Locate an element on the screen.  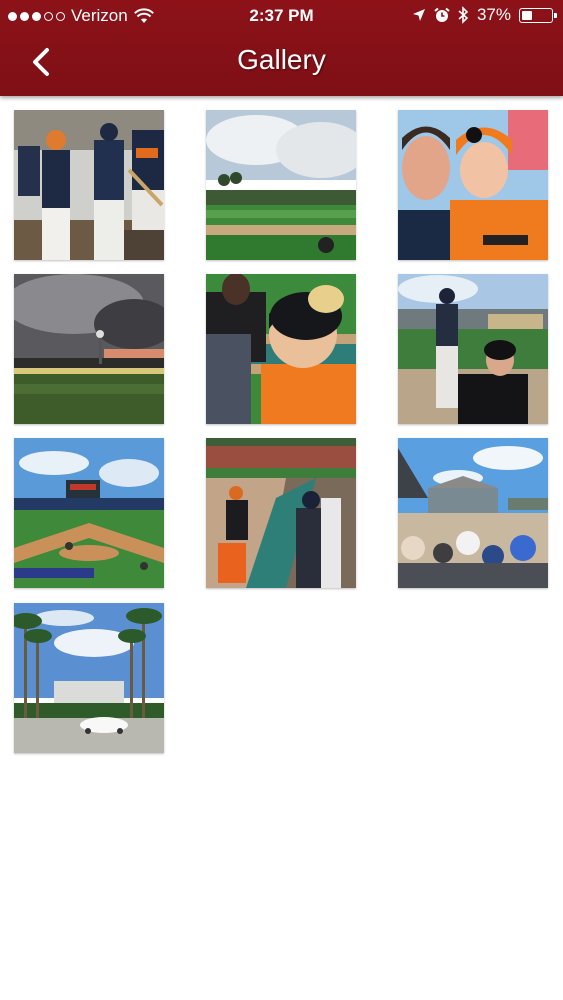
photo-kids-at-railing is located at coordinates (281, 349).